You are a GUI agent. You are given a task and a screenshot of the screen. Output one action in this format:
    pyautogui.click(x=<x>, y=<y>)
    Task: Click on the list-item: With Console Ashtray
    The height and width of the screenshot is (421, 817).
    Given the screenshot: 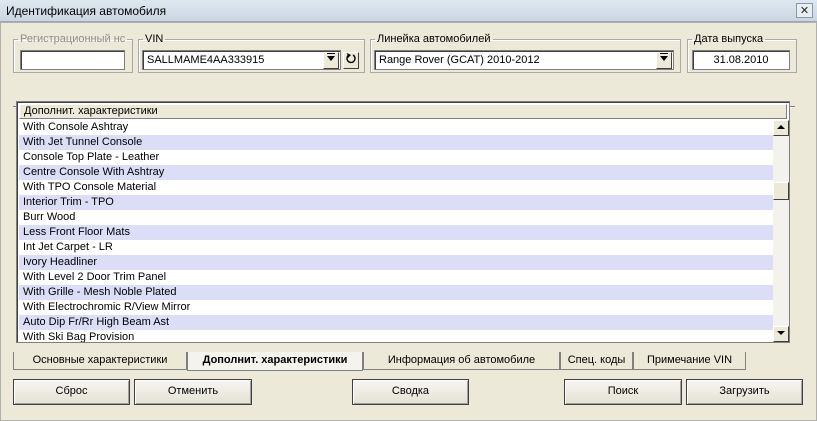 What is the action you would take?
    pyautogui.click(x=396, y=127)
    